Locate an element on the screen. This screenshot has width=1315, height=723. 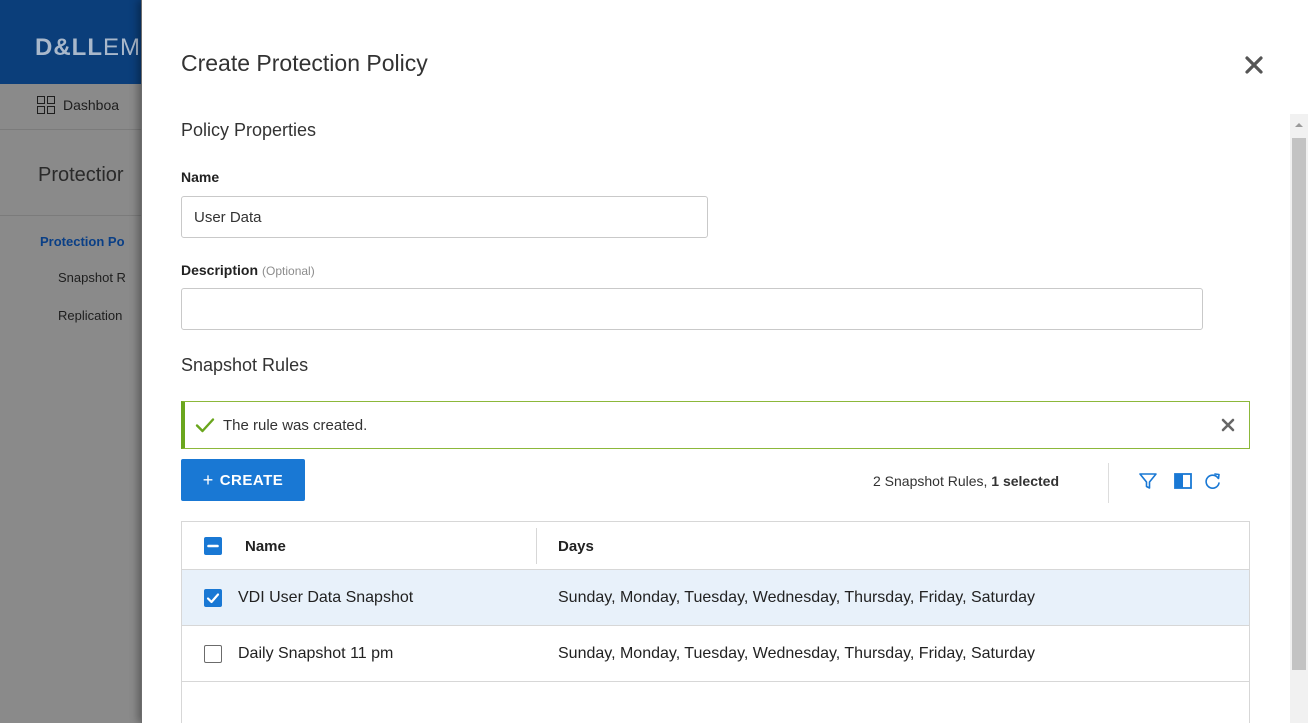
description-input is located at coordinates (692, 309).